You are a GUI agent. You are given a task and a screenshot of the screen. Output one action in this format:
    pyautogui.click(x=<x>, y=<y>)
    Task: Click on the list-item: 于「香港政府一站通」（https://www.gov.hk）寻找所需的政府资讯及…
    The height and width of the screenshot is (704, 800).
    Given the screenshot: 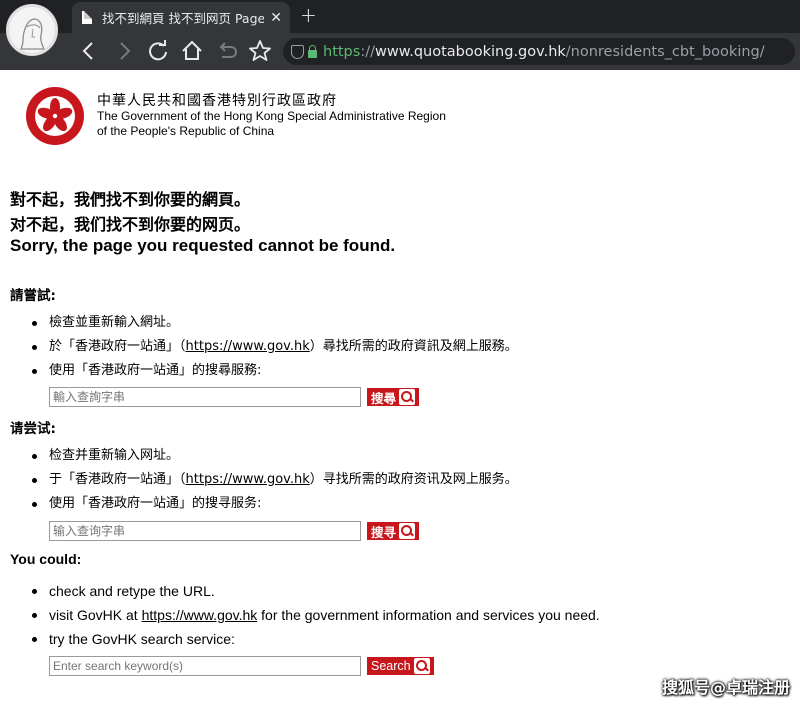 What is the action you would take?
    pyautogui.click(x=275, y=480)
    